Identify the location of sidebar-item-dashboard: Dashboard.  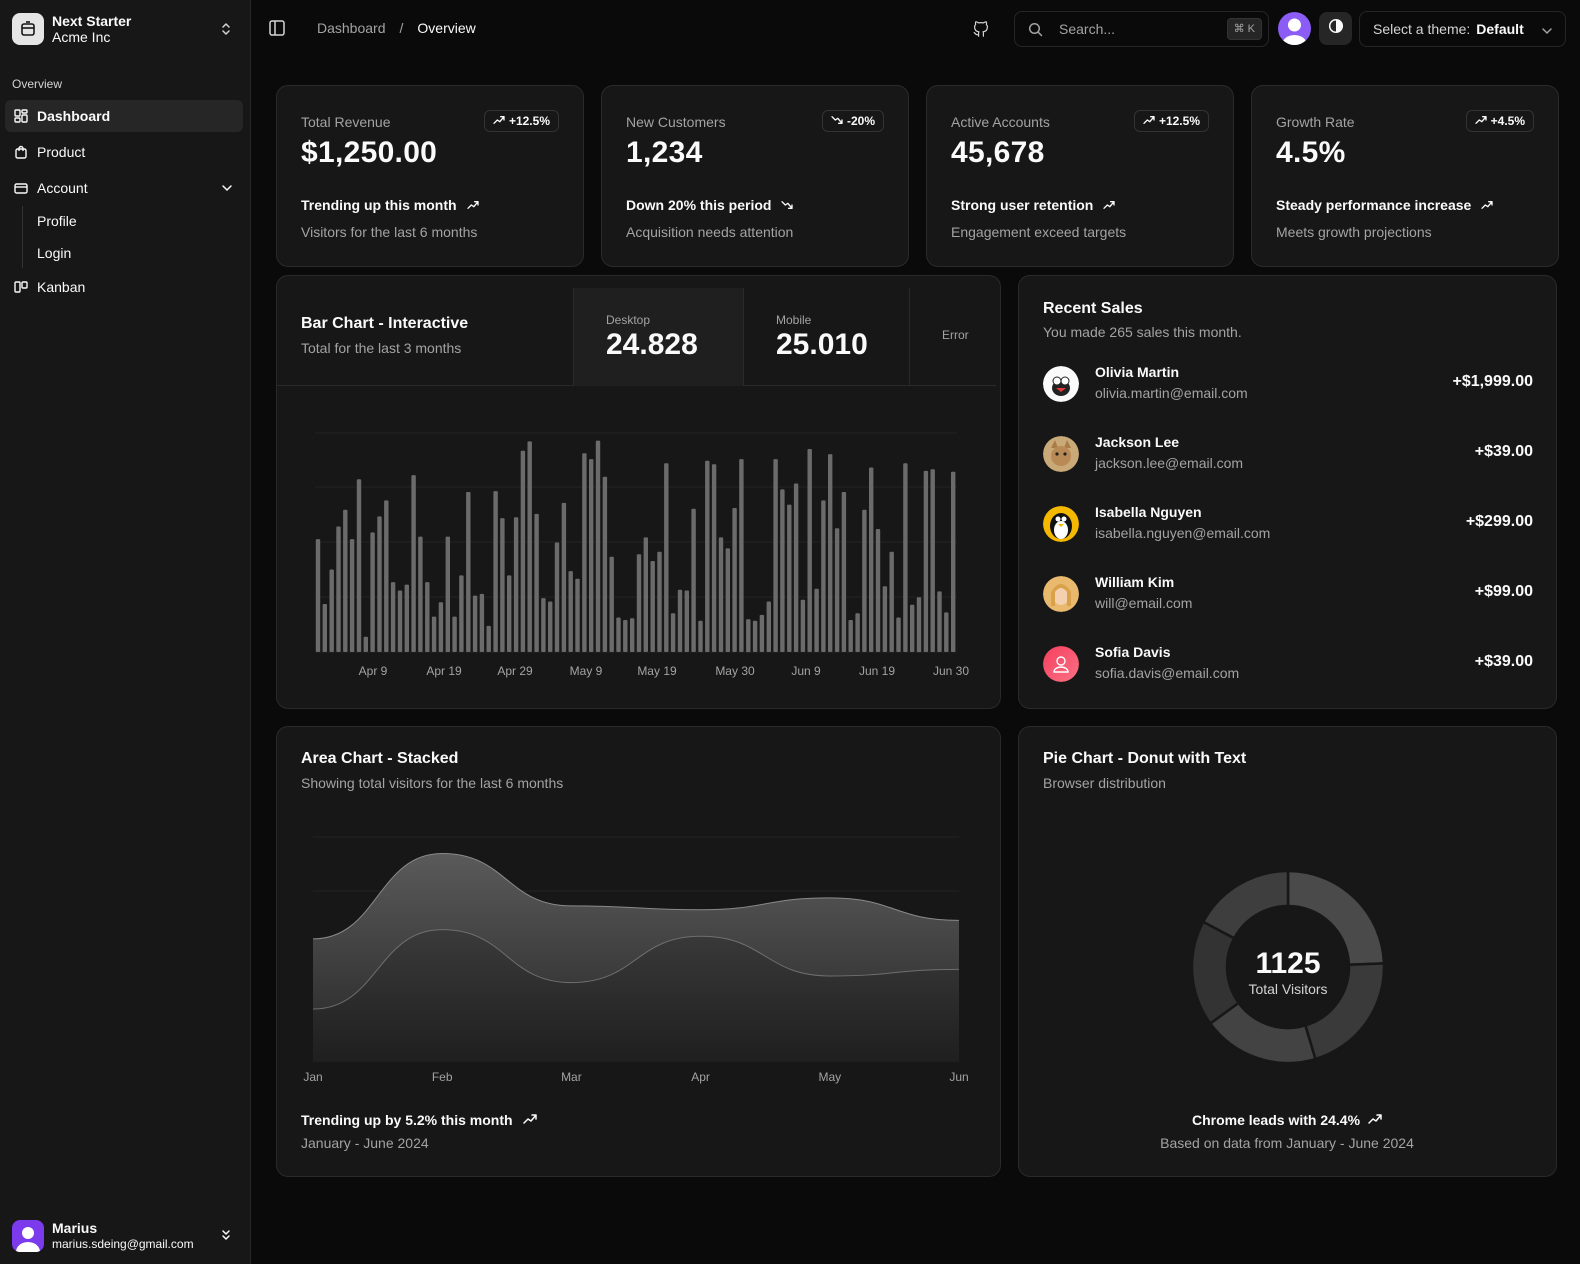
(124, 116).